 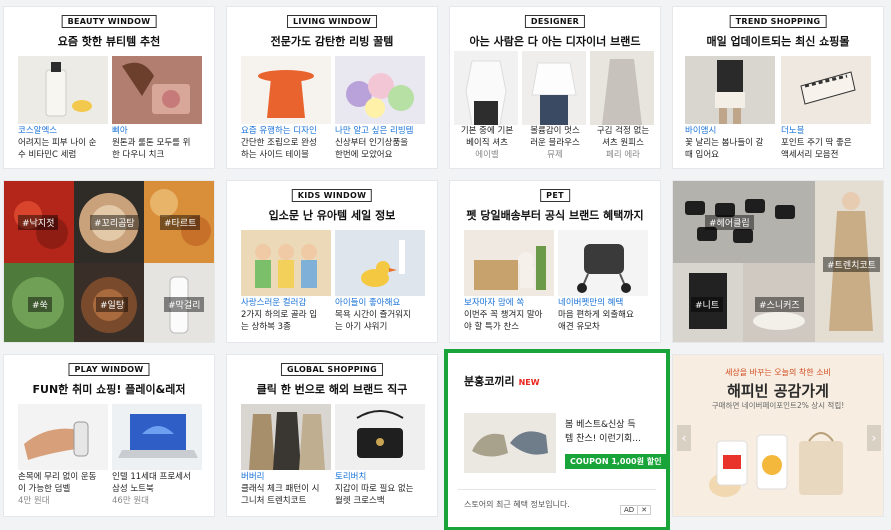 What do you see at coordinates (732, 143) in the screenshot?
I see `product-text: 바이앰시 꽃 날리는 봄나들이 갈 때 입어요` at bounding box center [732, 143].